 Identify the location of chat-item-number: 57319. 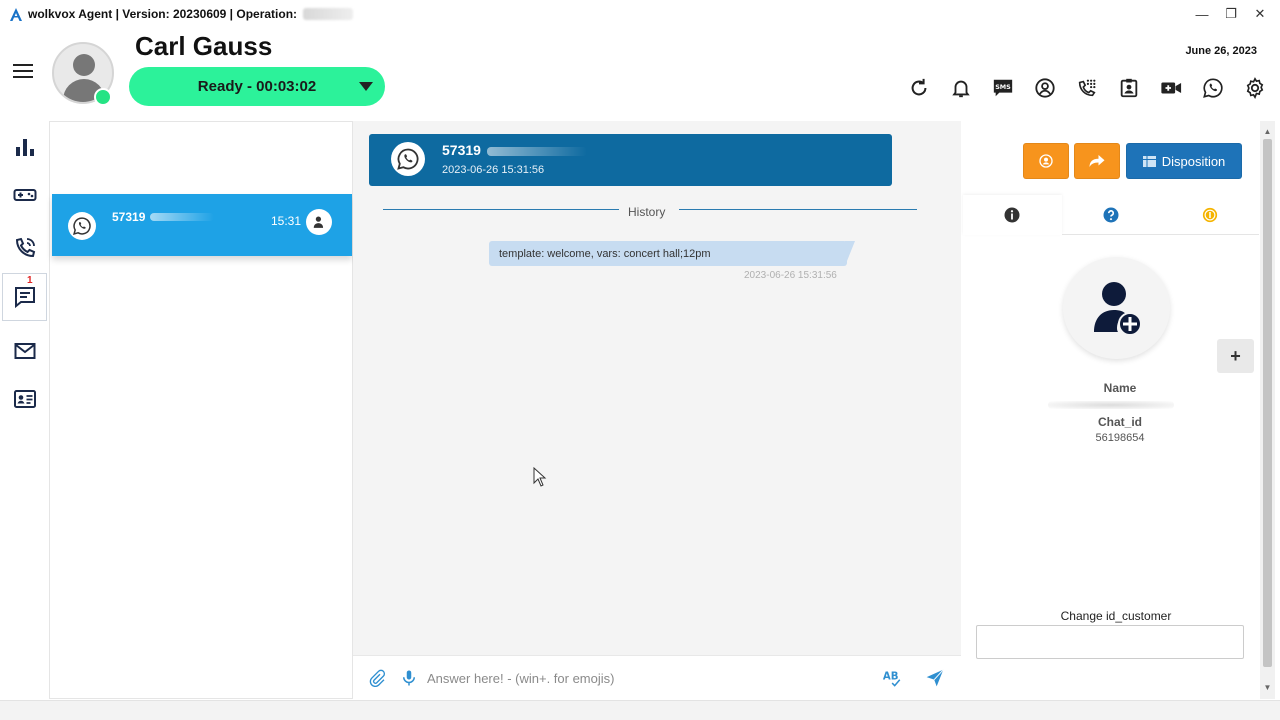
(129, 217).